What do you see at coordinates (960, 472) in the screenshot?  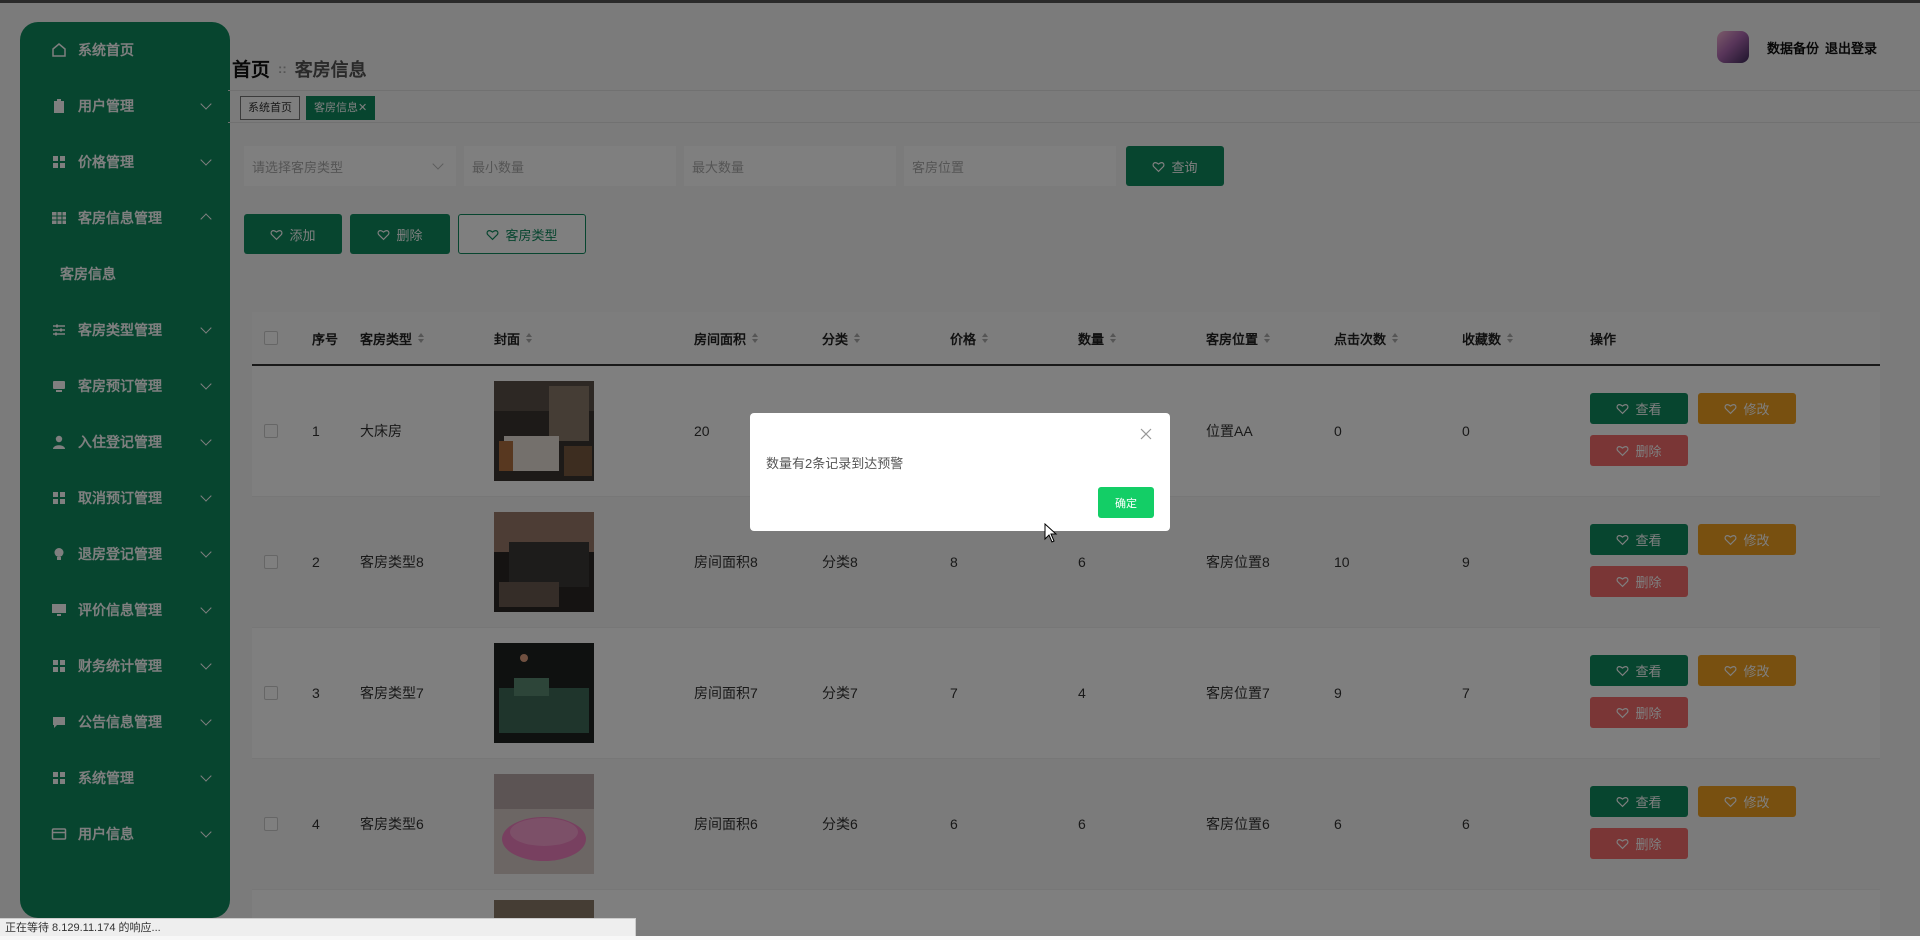 I see `alert-dialog: 数量有2条记录到达预警 确定` at bounding box center [960, 472].